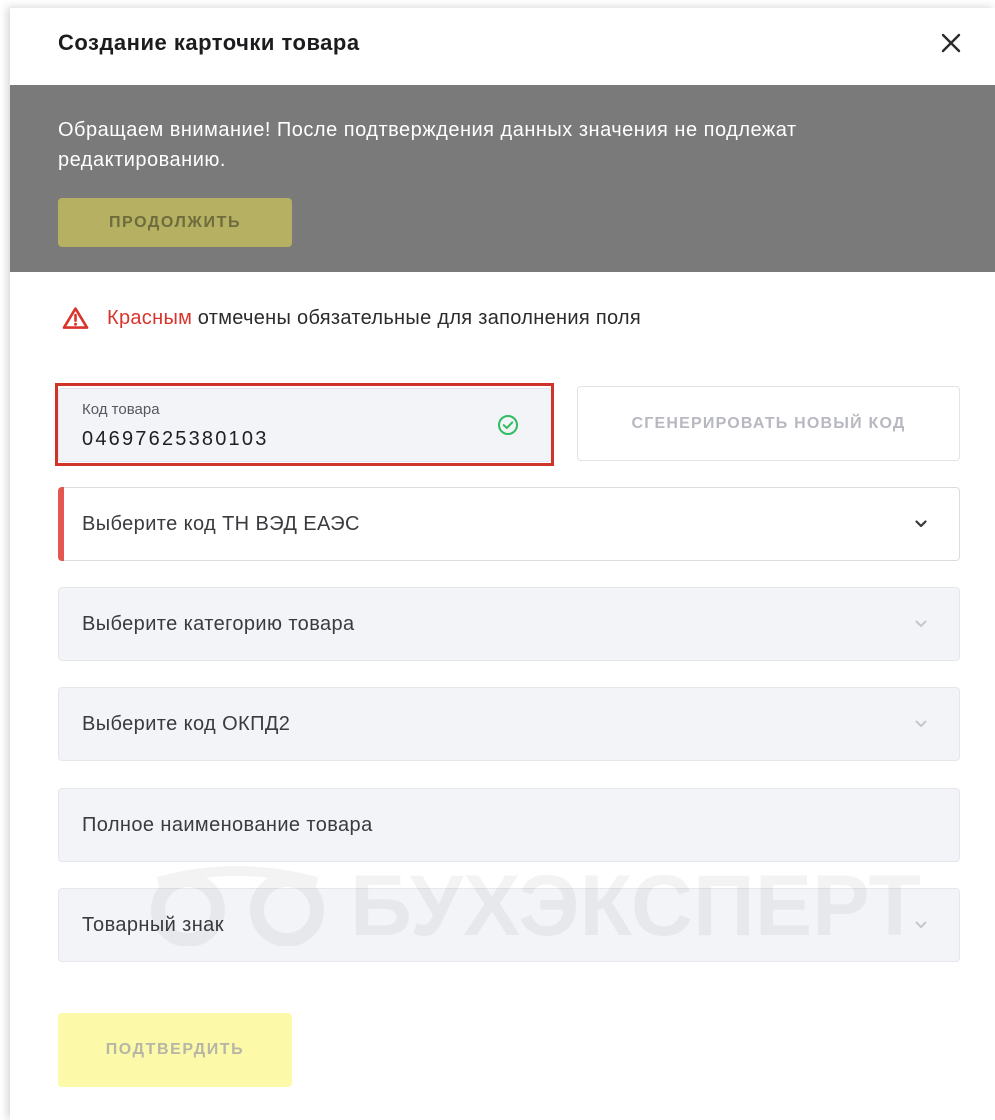  Describe the element at coordinates (150, 317) in the screenshot. I see `hint-highlight-text: Красным` at that location.